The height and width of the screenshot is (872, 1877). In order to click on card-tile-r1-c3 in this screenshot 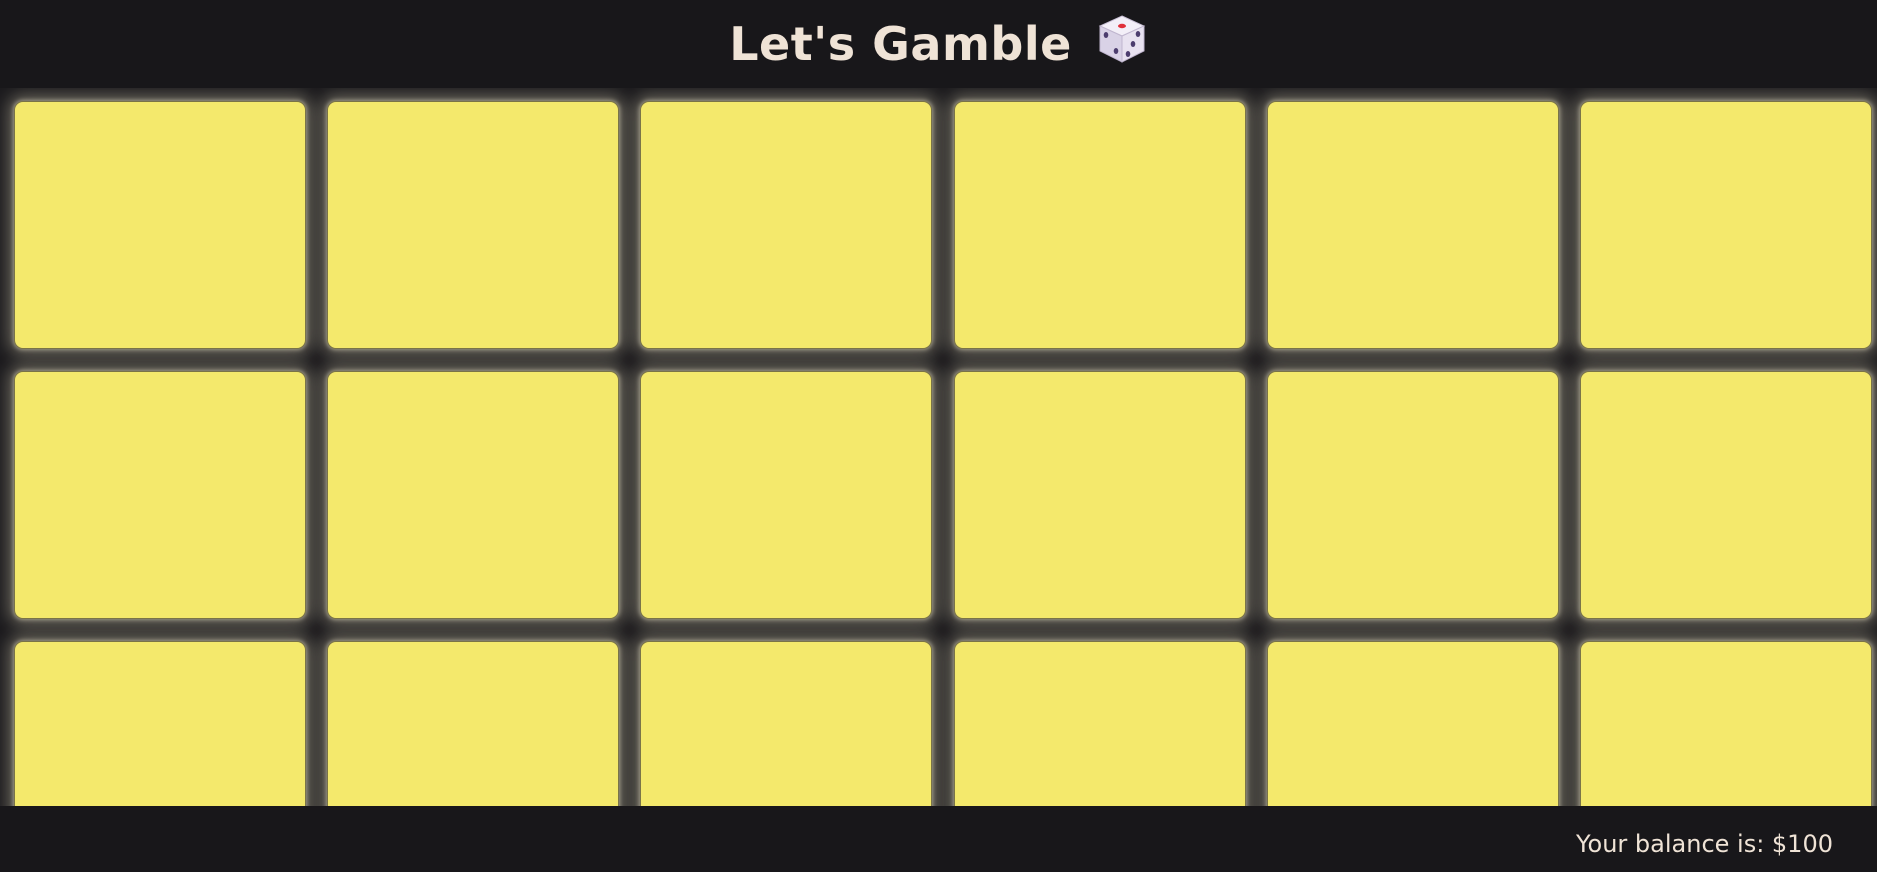, I will do `click(786, 225)`.